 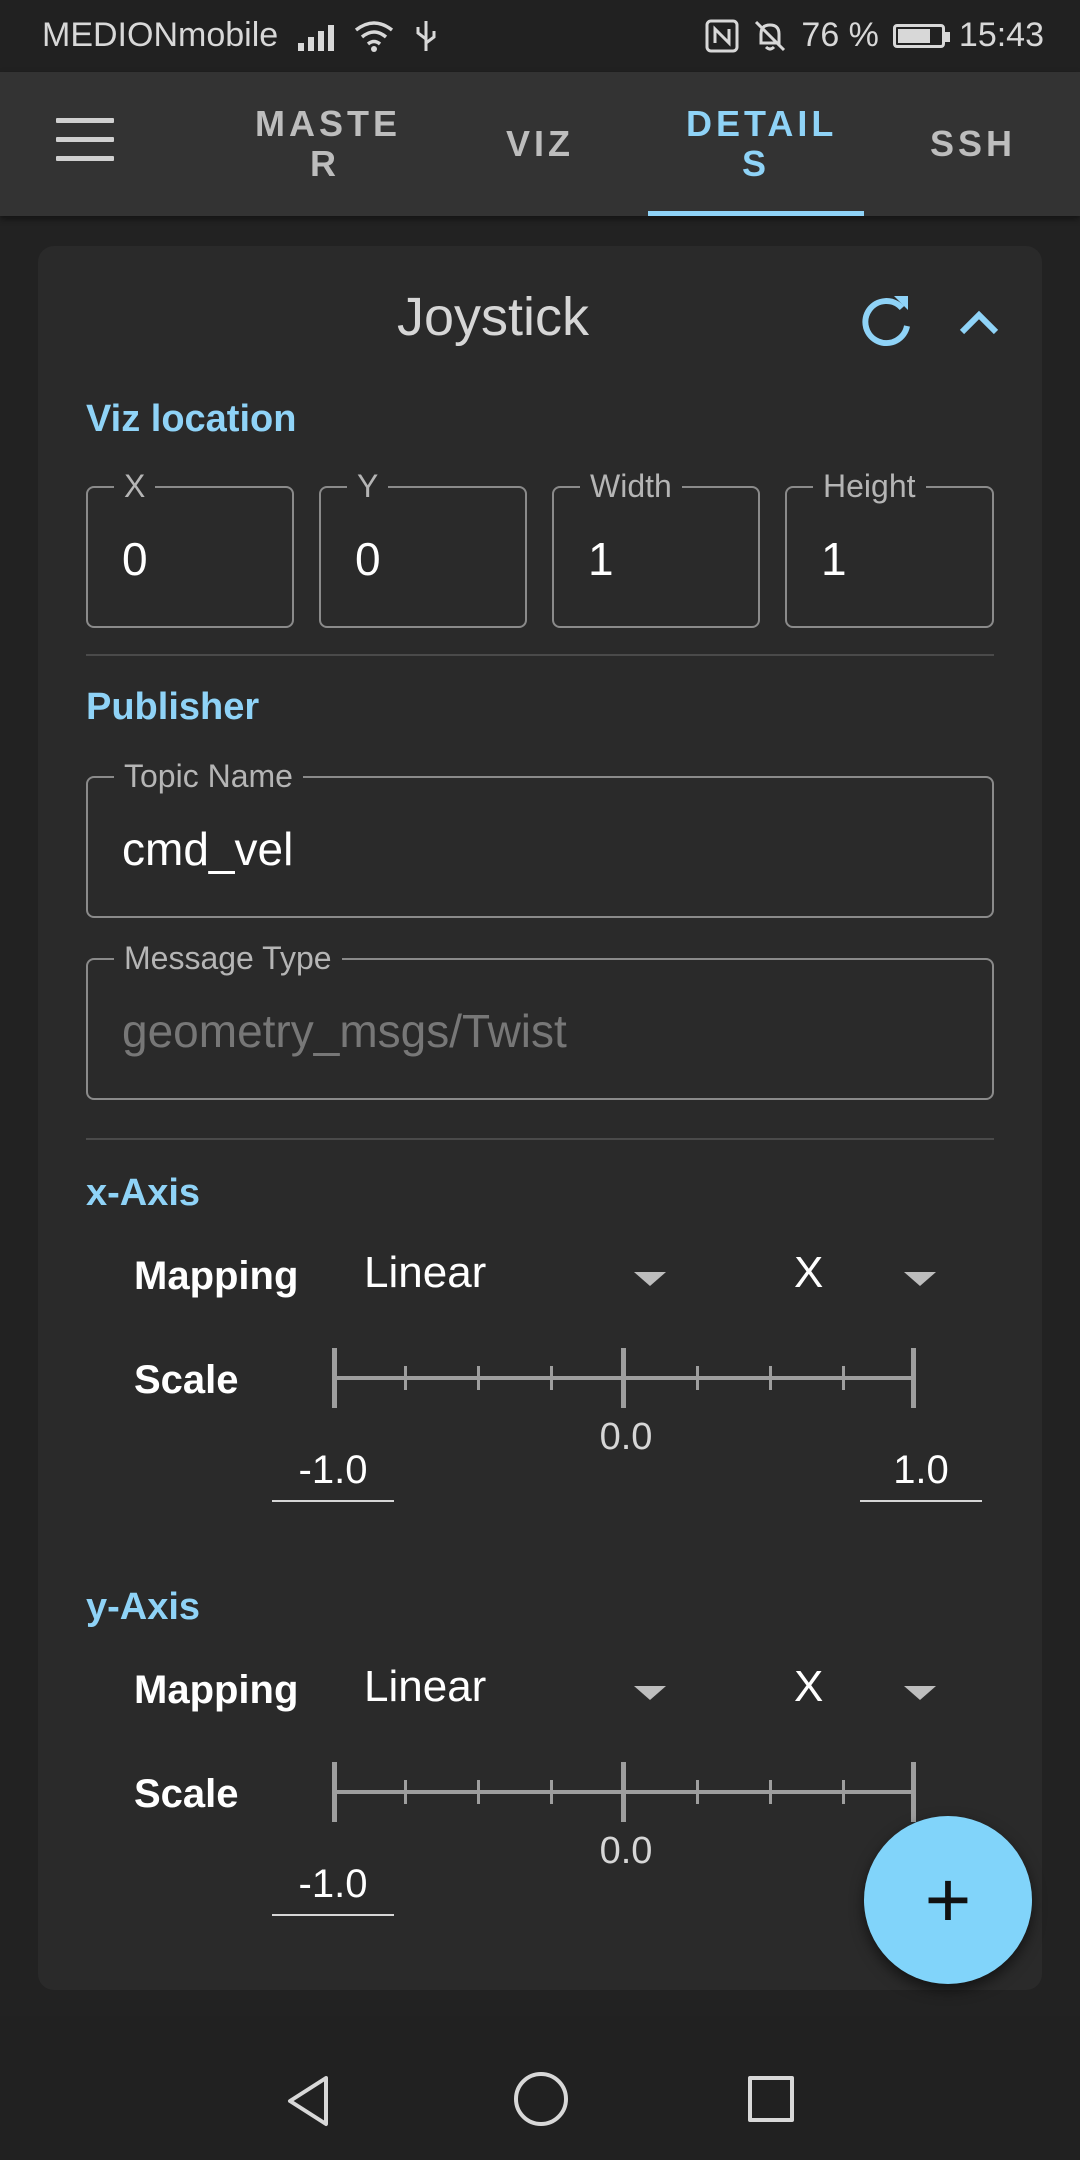 What do you see at coordinates (771, 2099) in the screenshot?
I see `nav-recent-apps-icon` at bounding box center [771, 2099].